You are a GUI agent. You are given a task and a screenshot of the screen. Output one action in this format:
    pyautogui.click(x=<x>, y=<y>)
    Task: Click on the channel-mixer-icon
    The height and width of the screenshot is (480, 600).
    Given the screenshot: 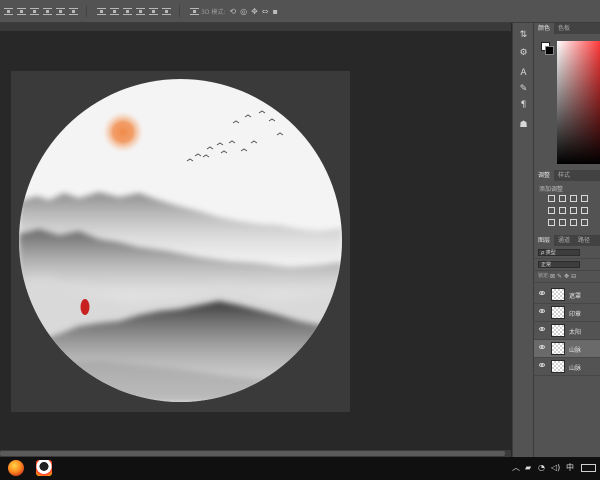 What is the action you would take?
    pyautogui.click(x=562, y=222)
    